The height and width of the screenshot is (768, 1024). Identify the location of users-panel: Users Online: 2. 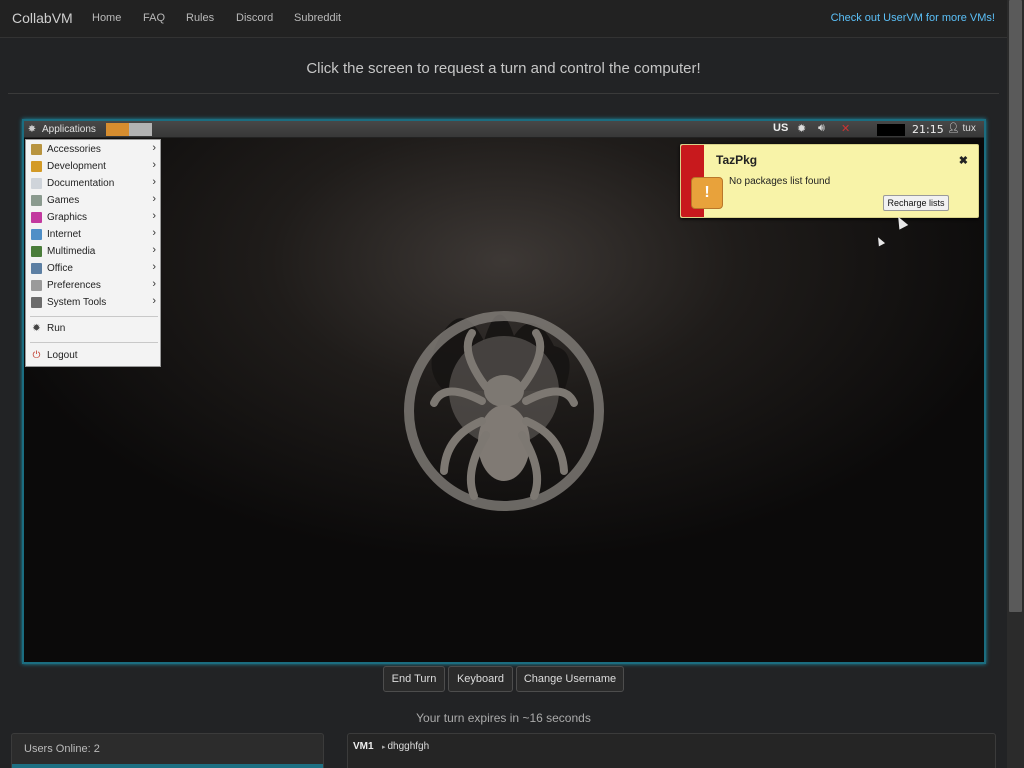
(167, 750).